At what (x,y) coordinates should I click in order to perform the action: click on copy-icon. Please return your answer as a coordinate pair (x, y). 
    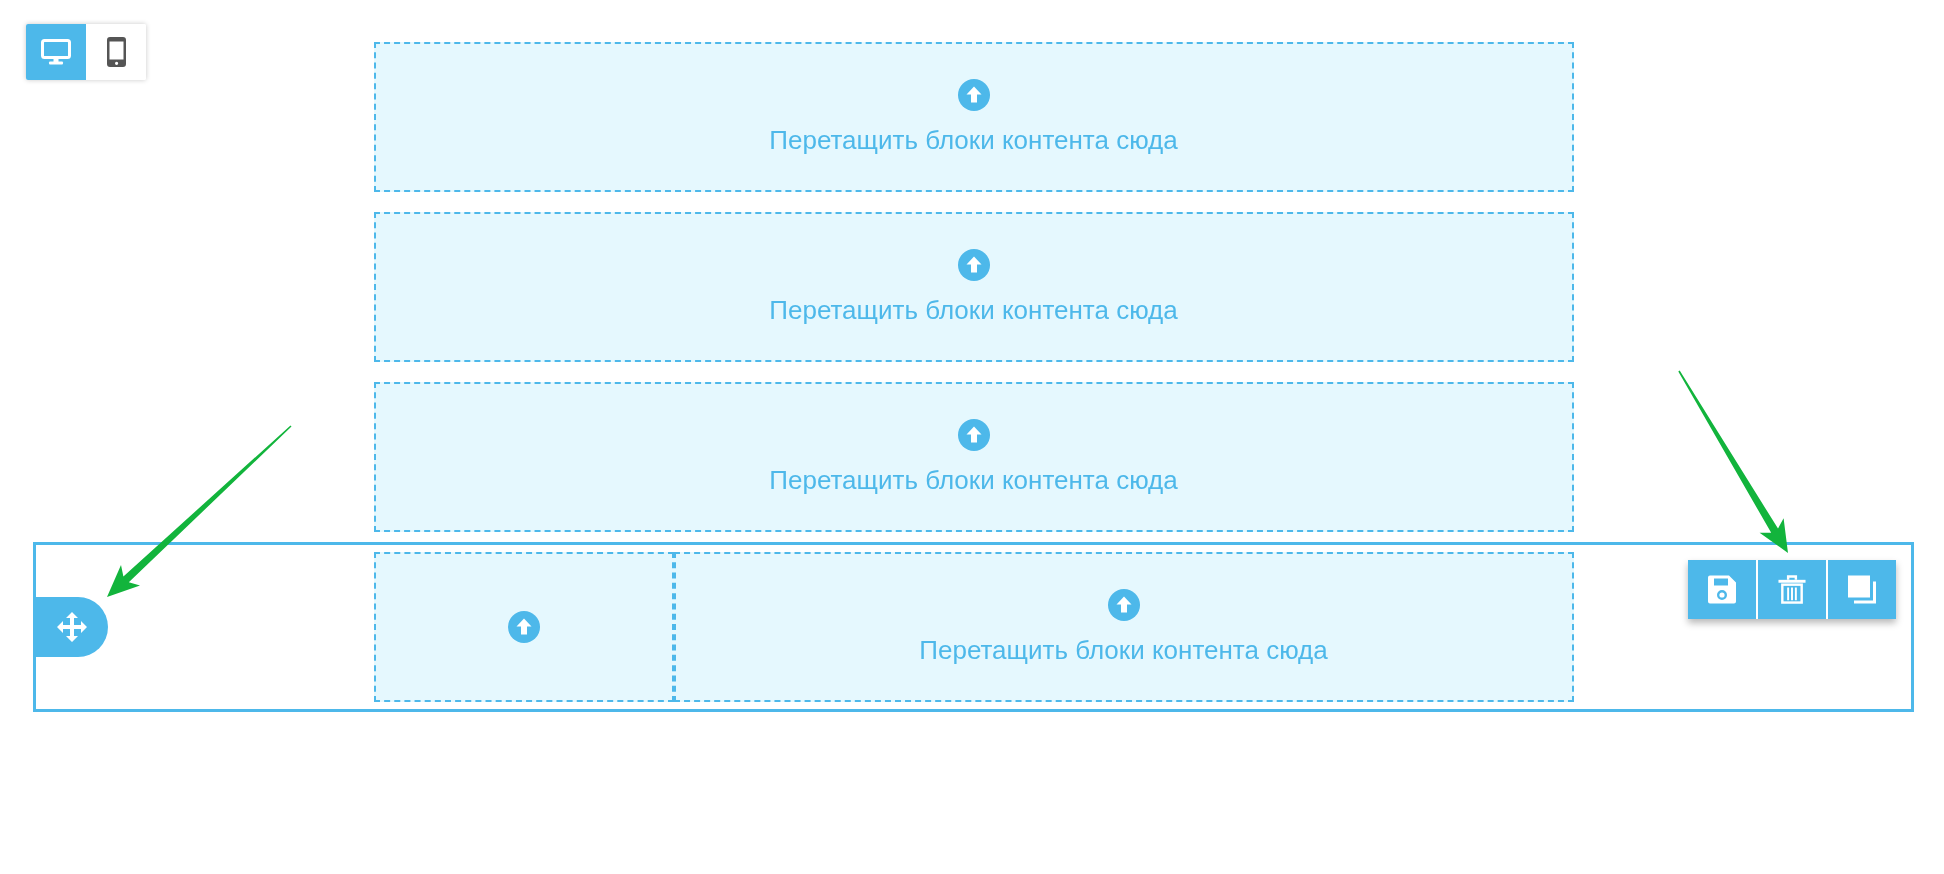
    Looking at the image, I should click on (1862, 589).